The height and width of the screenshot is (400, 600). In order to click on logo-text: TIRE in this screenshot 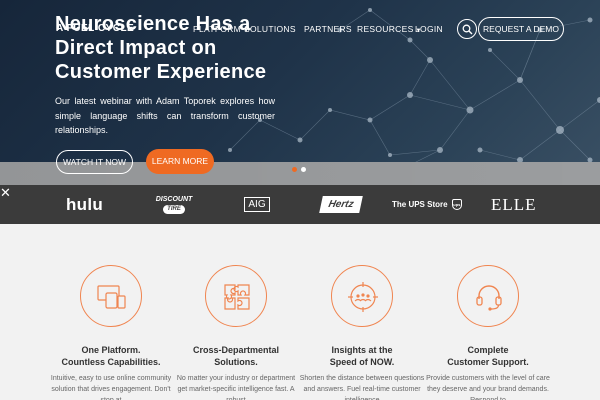, I will do `click(174, 209)`.